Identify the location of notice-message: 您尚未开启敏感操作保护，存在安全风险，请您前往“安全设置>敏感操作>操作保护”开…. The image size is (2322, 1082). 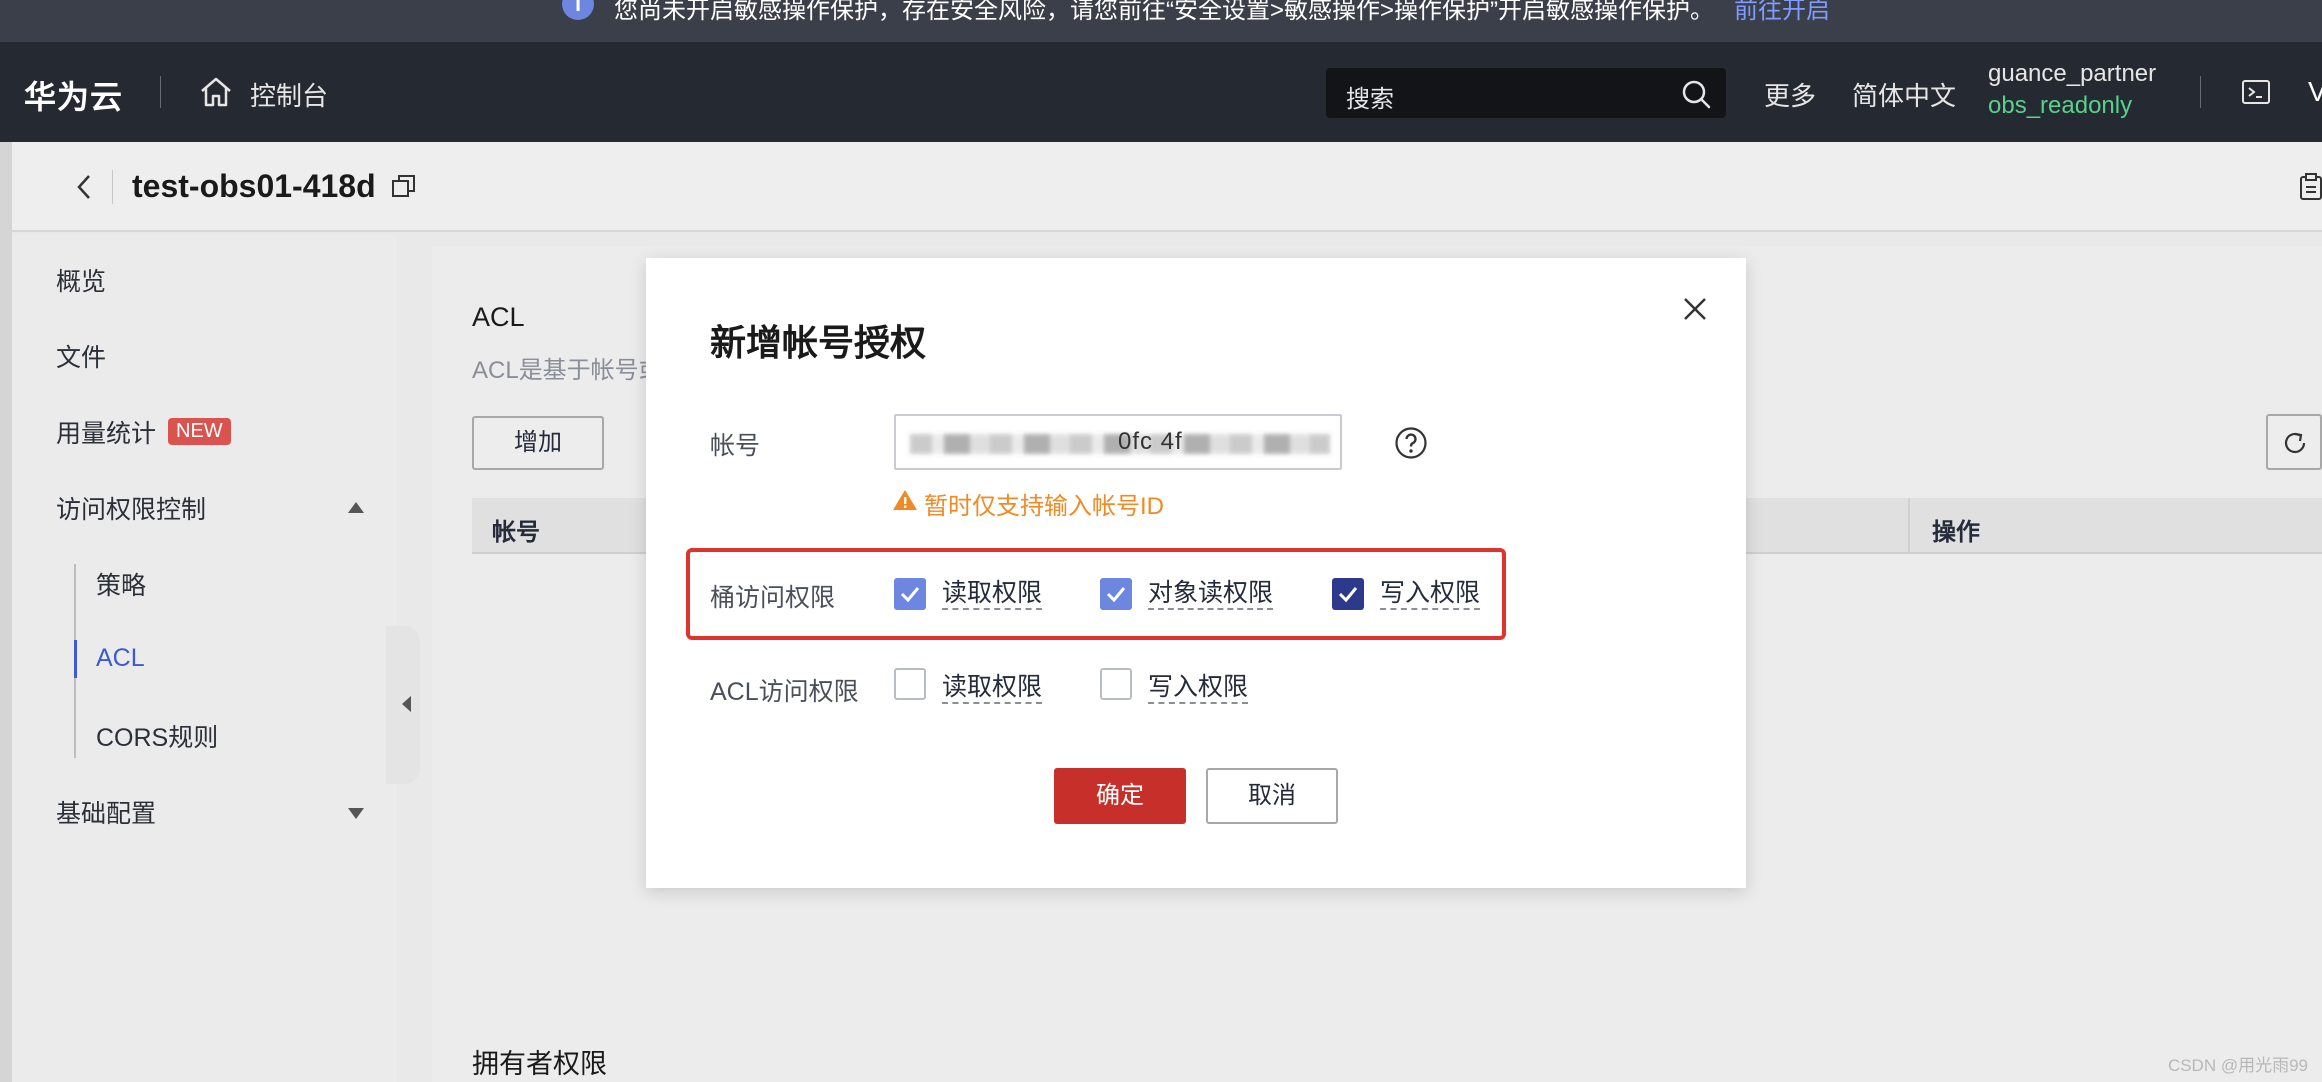
(1164, 12).